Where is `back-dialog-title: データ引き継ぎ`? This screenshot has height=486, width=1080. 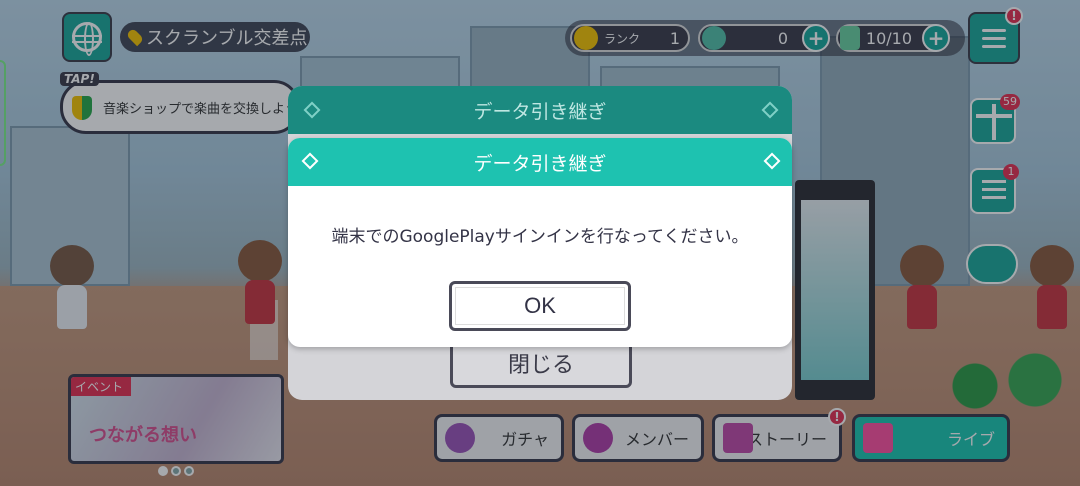
back-dialog-title: データ引き継ぎ is located at coordinates (540, 111).